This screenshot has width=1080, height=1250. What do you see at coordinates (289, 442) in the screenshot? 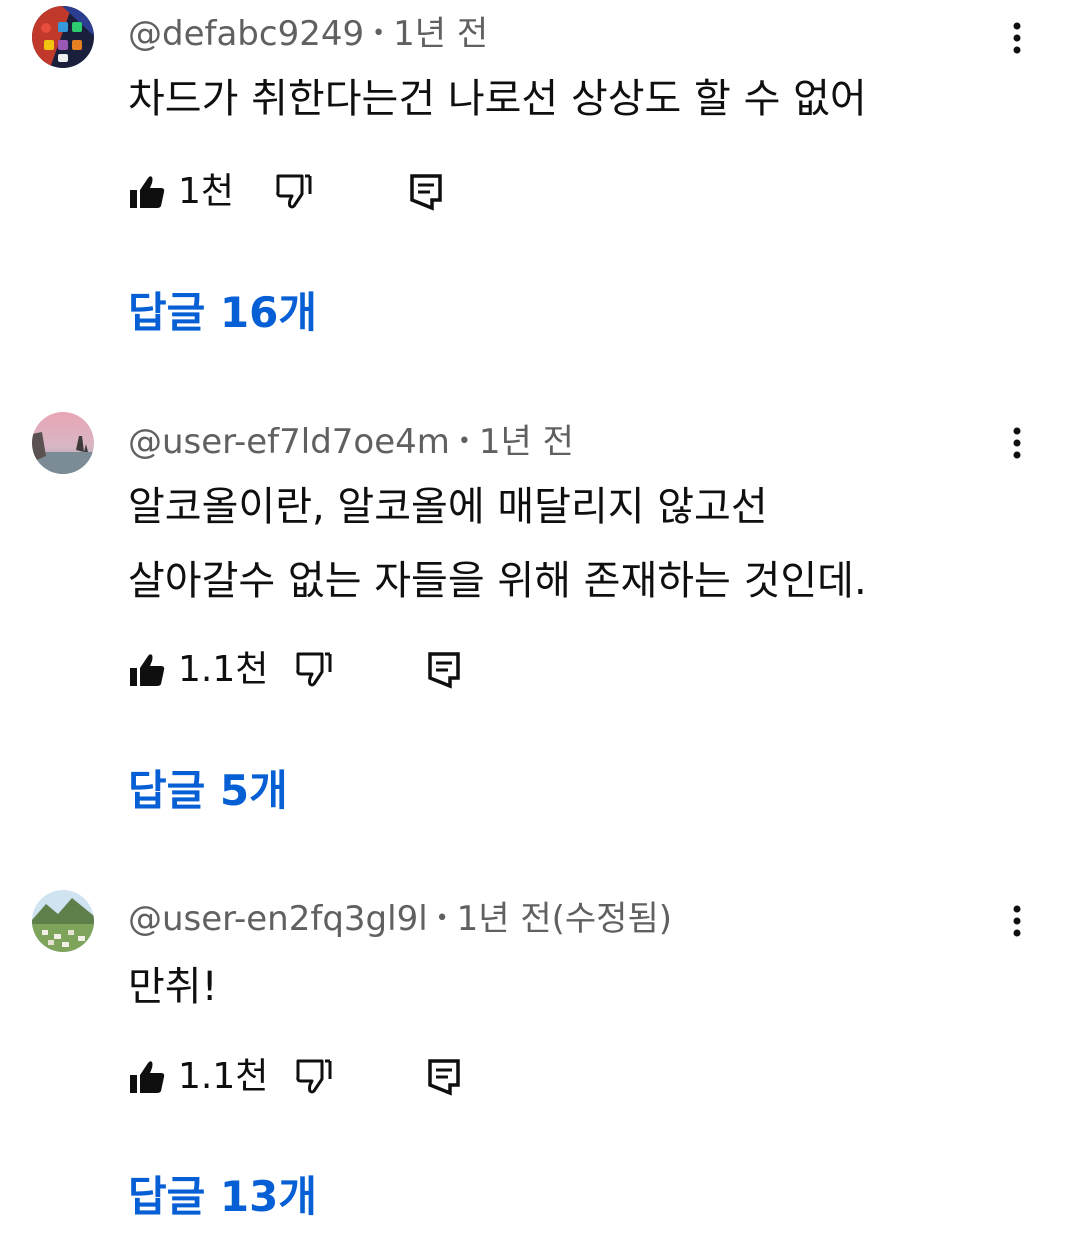
I see `author-name: @user-ef7ld7oe4m` at bounding box center [289, 442].